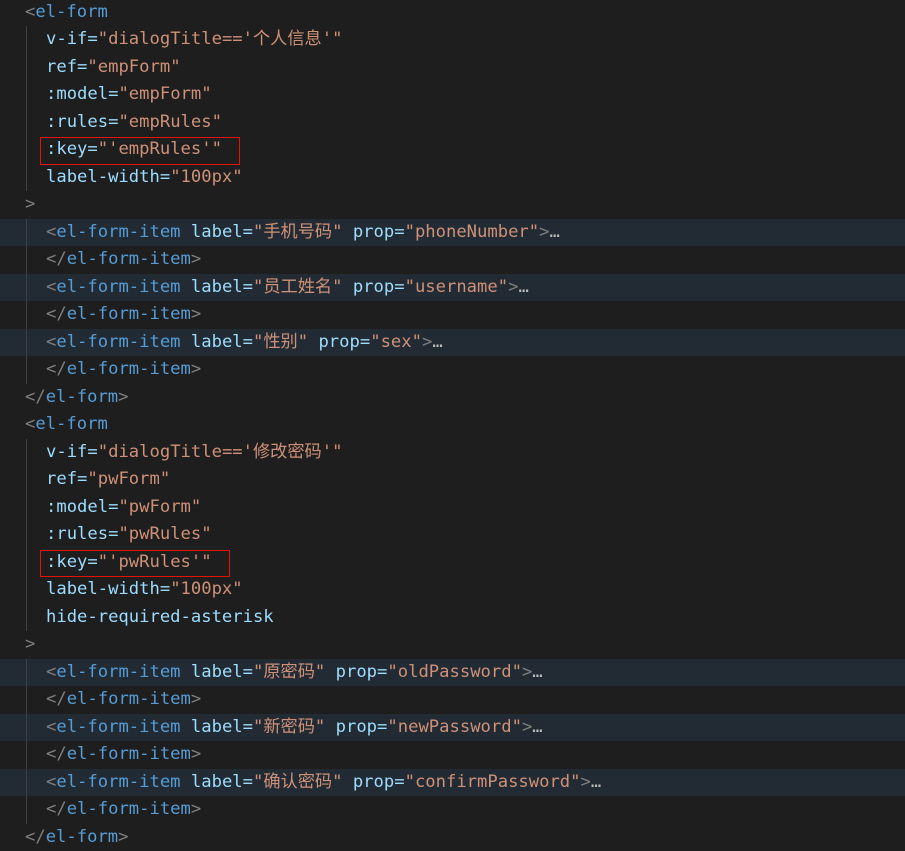  Describe the element at coordinates (289, 671) in the screenshot. I see `code-token: "原密码"` at that location.